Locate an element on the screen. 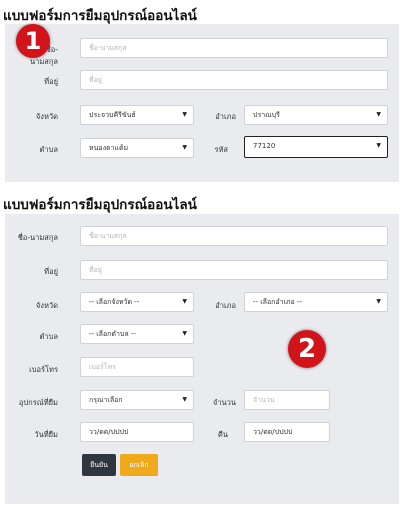  form2-equipment-value: กรุณาเลือก is located at coordinates (106, 400).